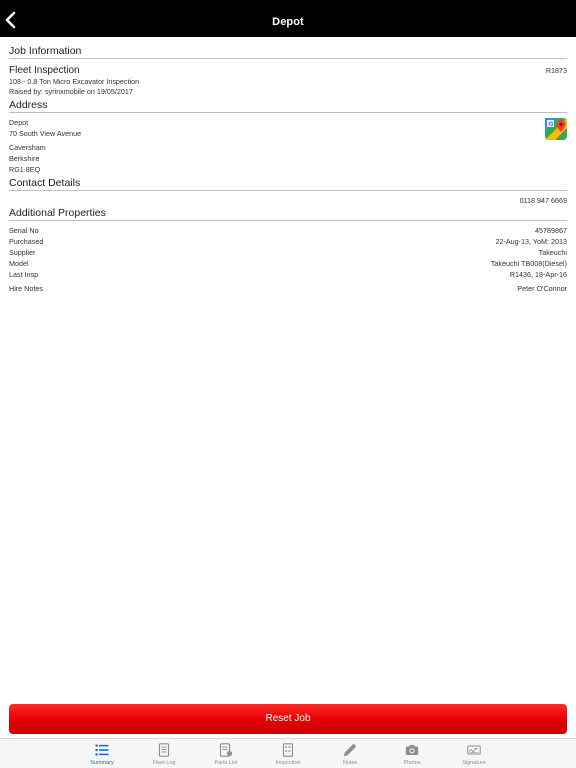 The height and width of the screenshot is (768, 576). Describe the element at coordinates (45, 51) in the screenshot. I see `job-information-heading: Job Information` at that location.